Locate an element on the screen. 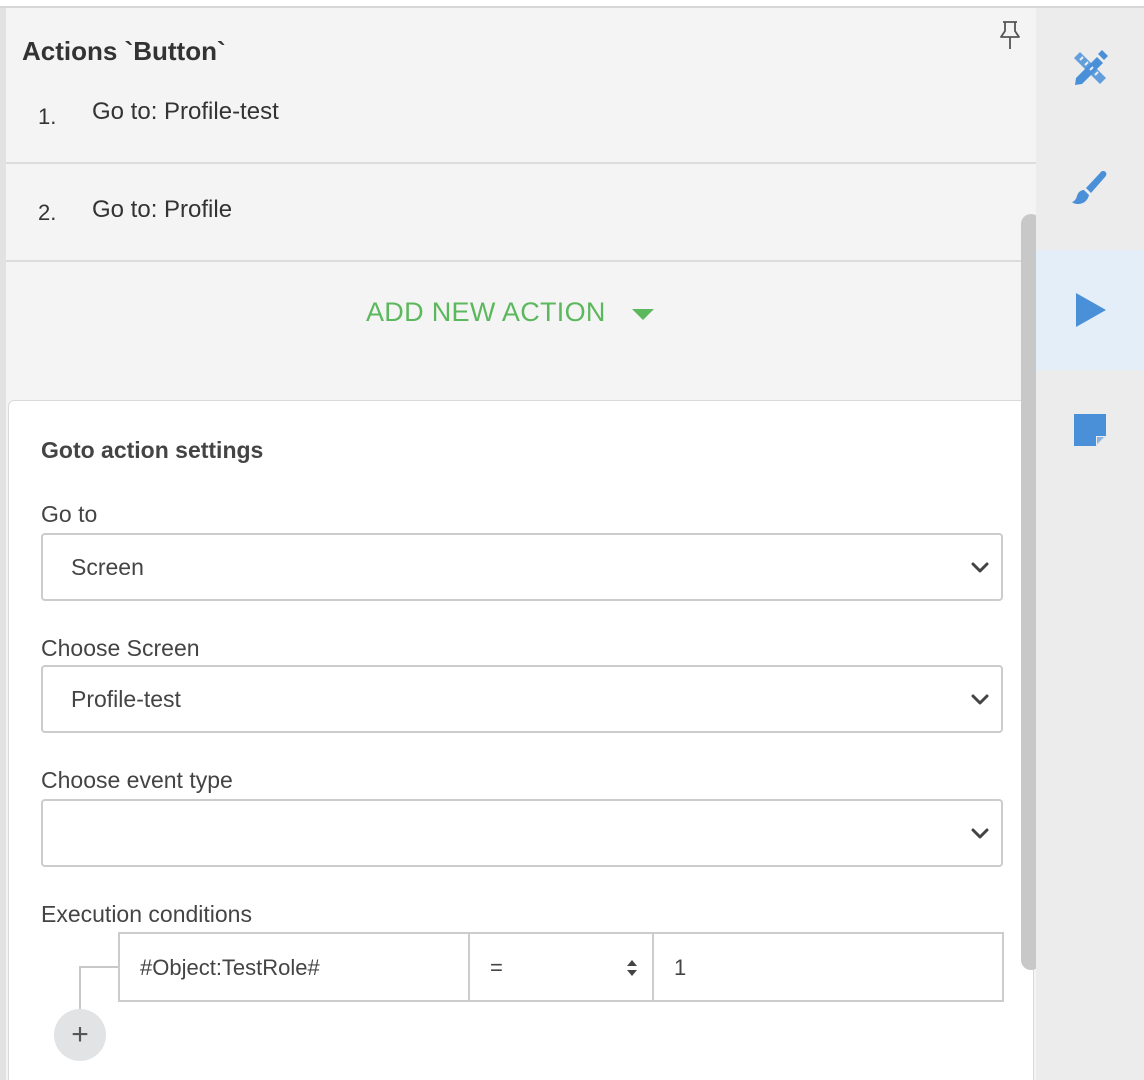 Image resolution: width=1144 pixels, height=1080 pixels. choose-screen-select: Profile-test is located at coordinates (522, 699).